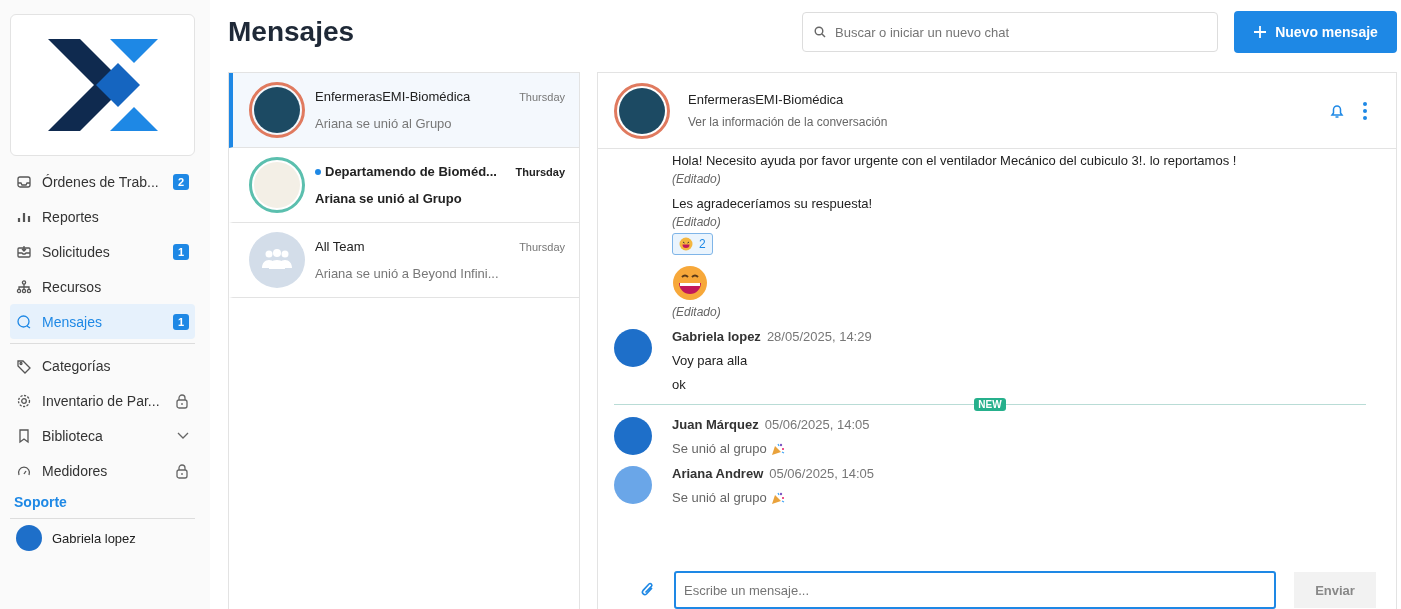  I want to click on tray-icon, so click(24, 251).